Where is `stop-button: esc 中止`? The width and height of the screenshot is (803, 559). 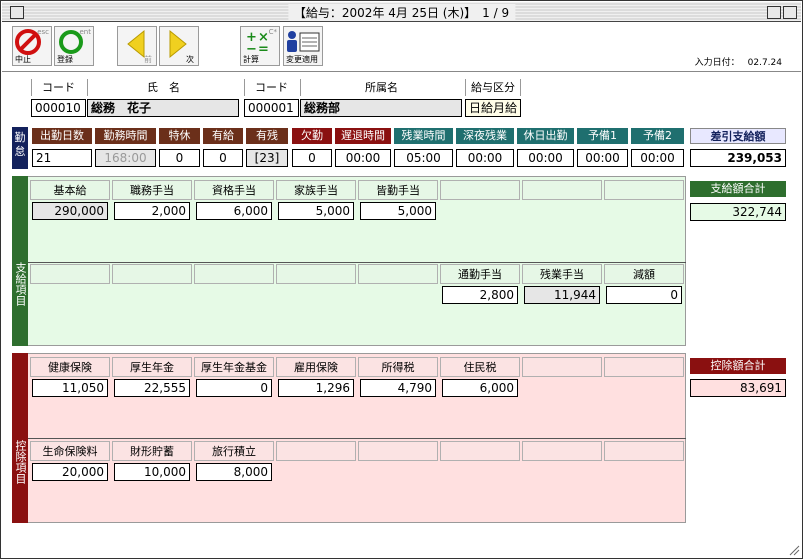
stop-button: esc 中止 is located at coordinates (32, 46).